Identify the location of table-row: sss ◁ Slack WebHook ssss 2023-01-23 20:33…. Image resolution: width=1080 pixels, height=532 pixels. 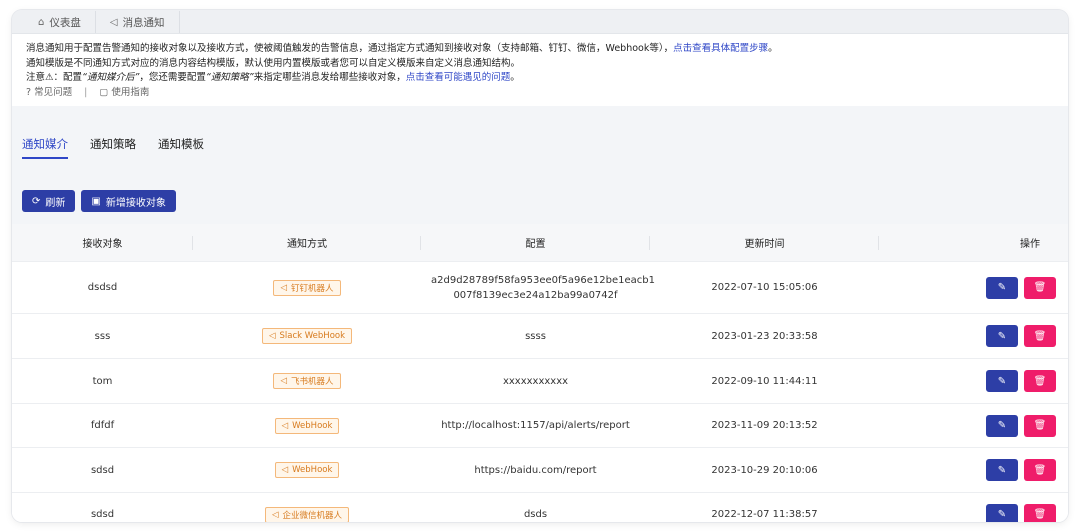
(540, 336).